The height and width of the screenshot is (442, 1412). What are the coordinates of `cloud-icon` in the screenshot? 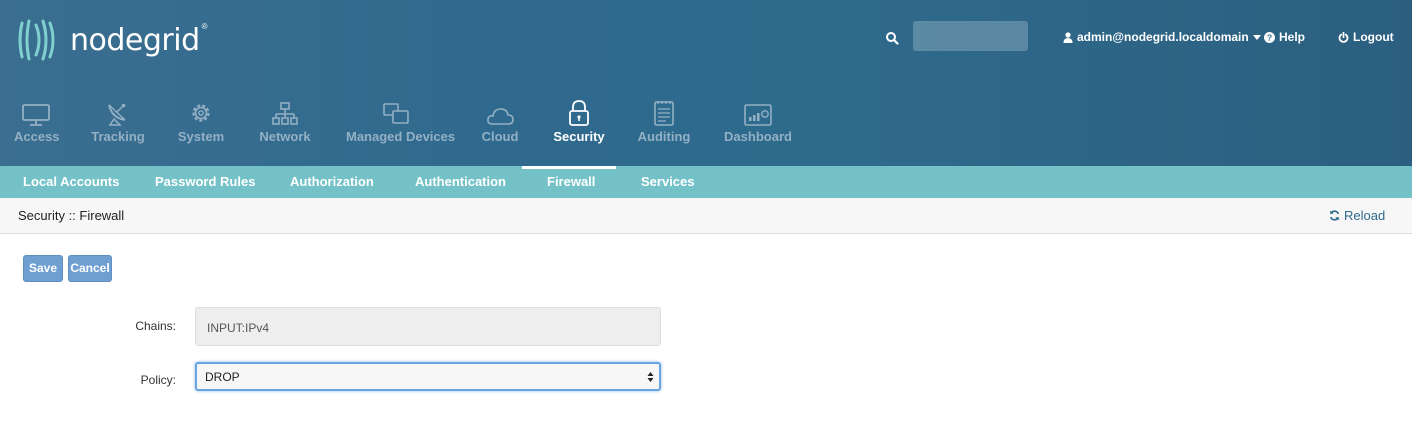 It's located at (500, 116).